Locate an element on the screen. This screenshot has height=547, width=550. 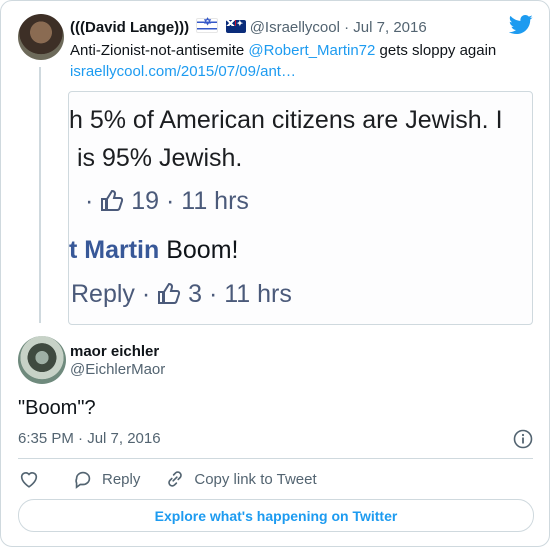
commenter-name: t Martin is located at coordinates (114, 250).